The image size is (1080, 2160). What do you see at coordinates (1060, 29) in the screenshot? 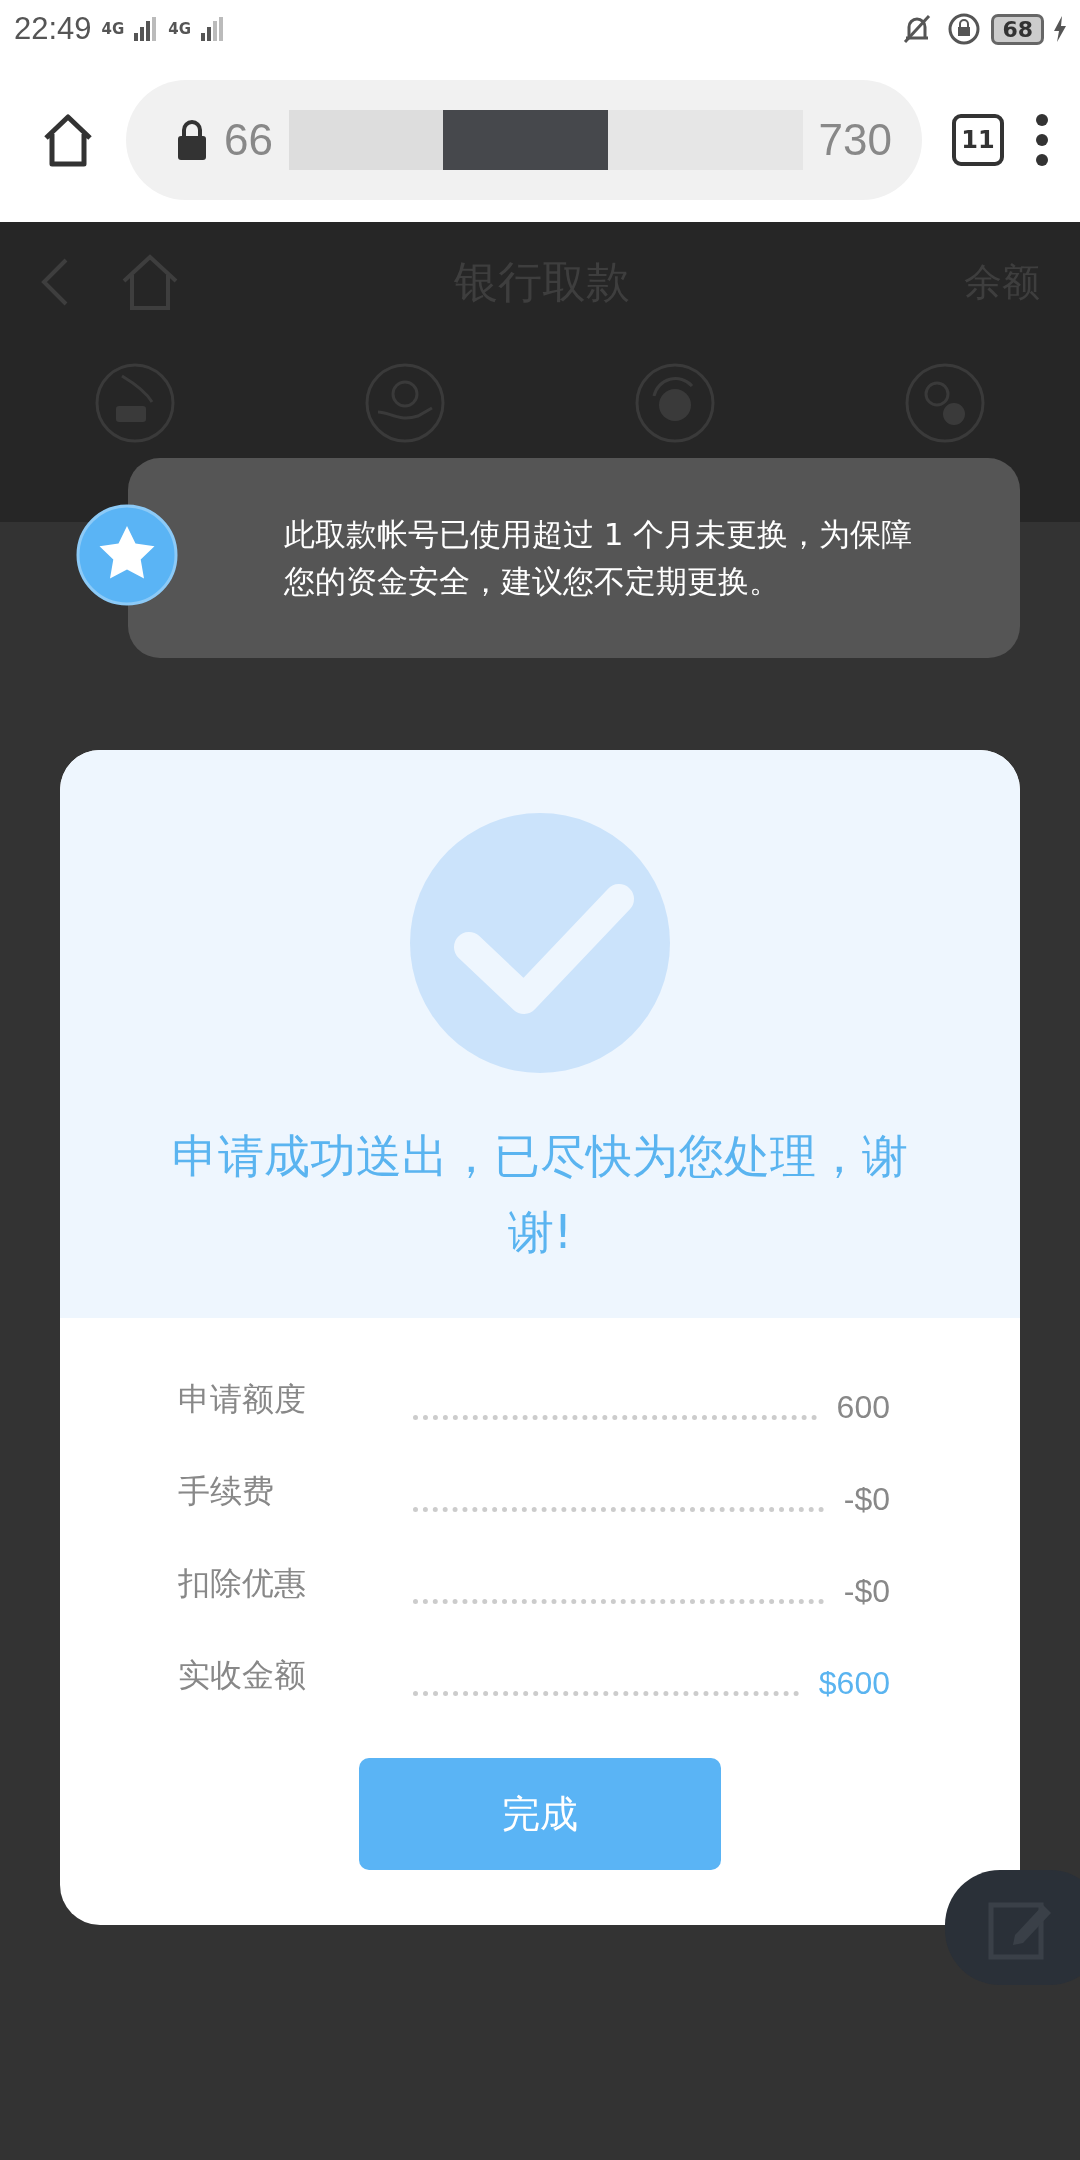
I see `charging-icon` at bounding box center [1060, 29].